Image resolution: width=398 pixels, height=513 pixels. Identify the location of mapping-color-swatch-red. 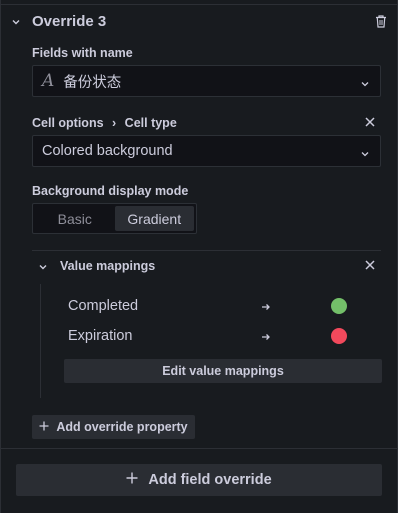
(339, 336).